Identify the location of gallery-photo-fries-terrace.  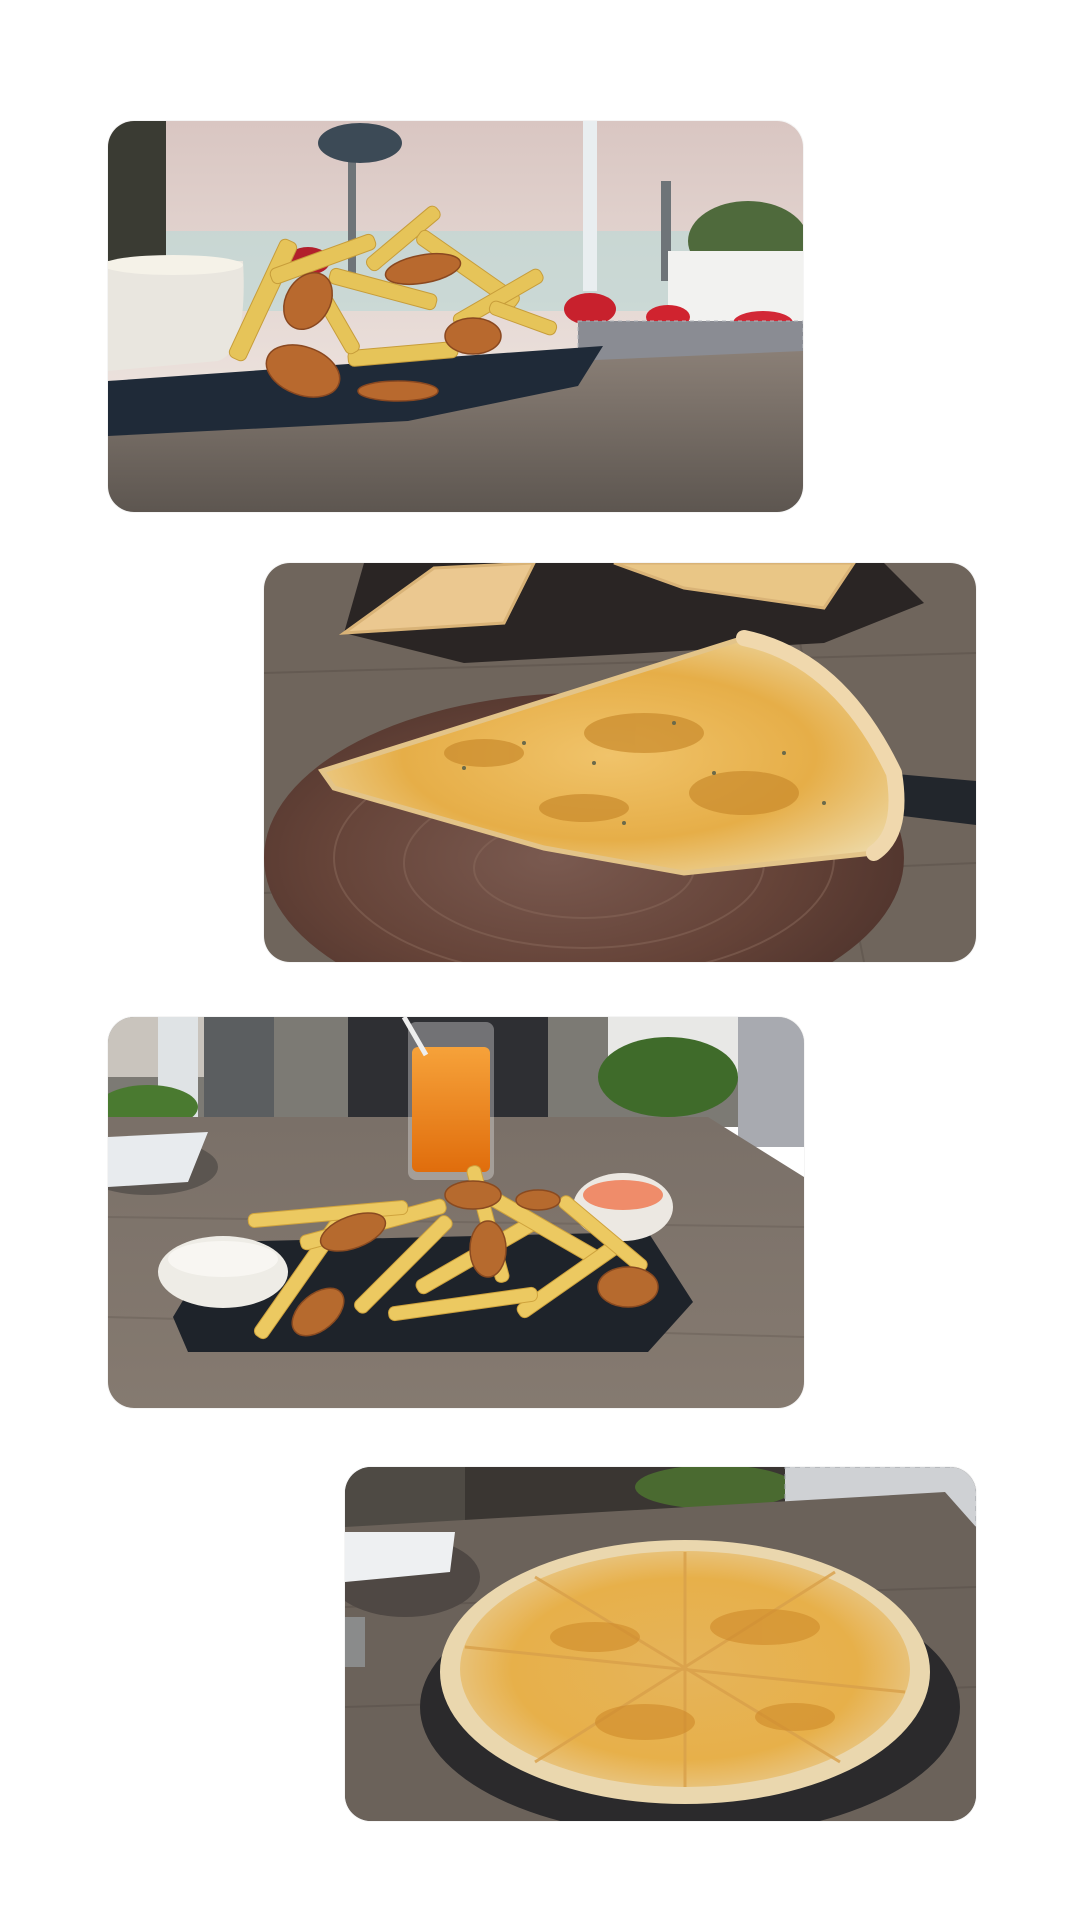
(455, 316).